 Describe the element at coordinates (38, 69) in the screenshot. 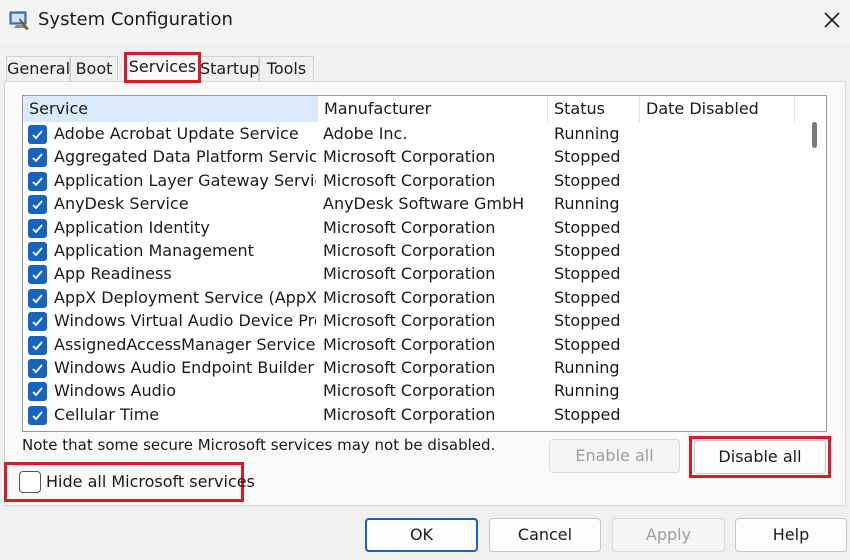

I see `tab-general: General` at that location.